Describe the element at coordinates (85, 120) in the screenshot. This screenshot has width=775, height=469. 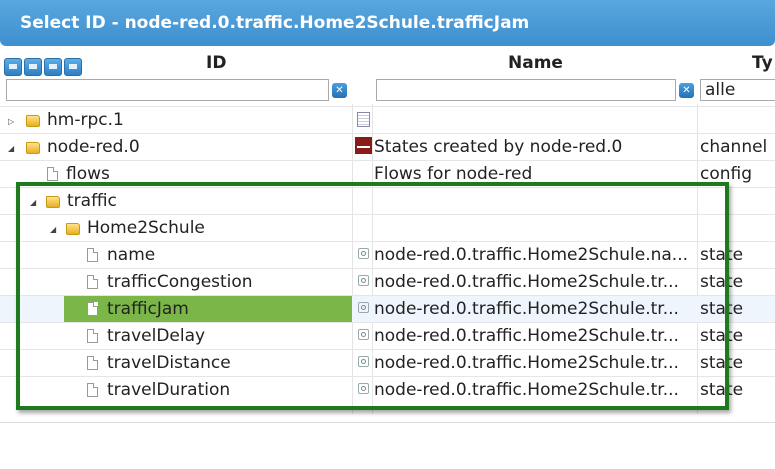
I see `tree-item-label: hm-rpc.1` at that location.